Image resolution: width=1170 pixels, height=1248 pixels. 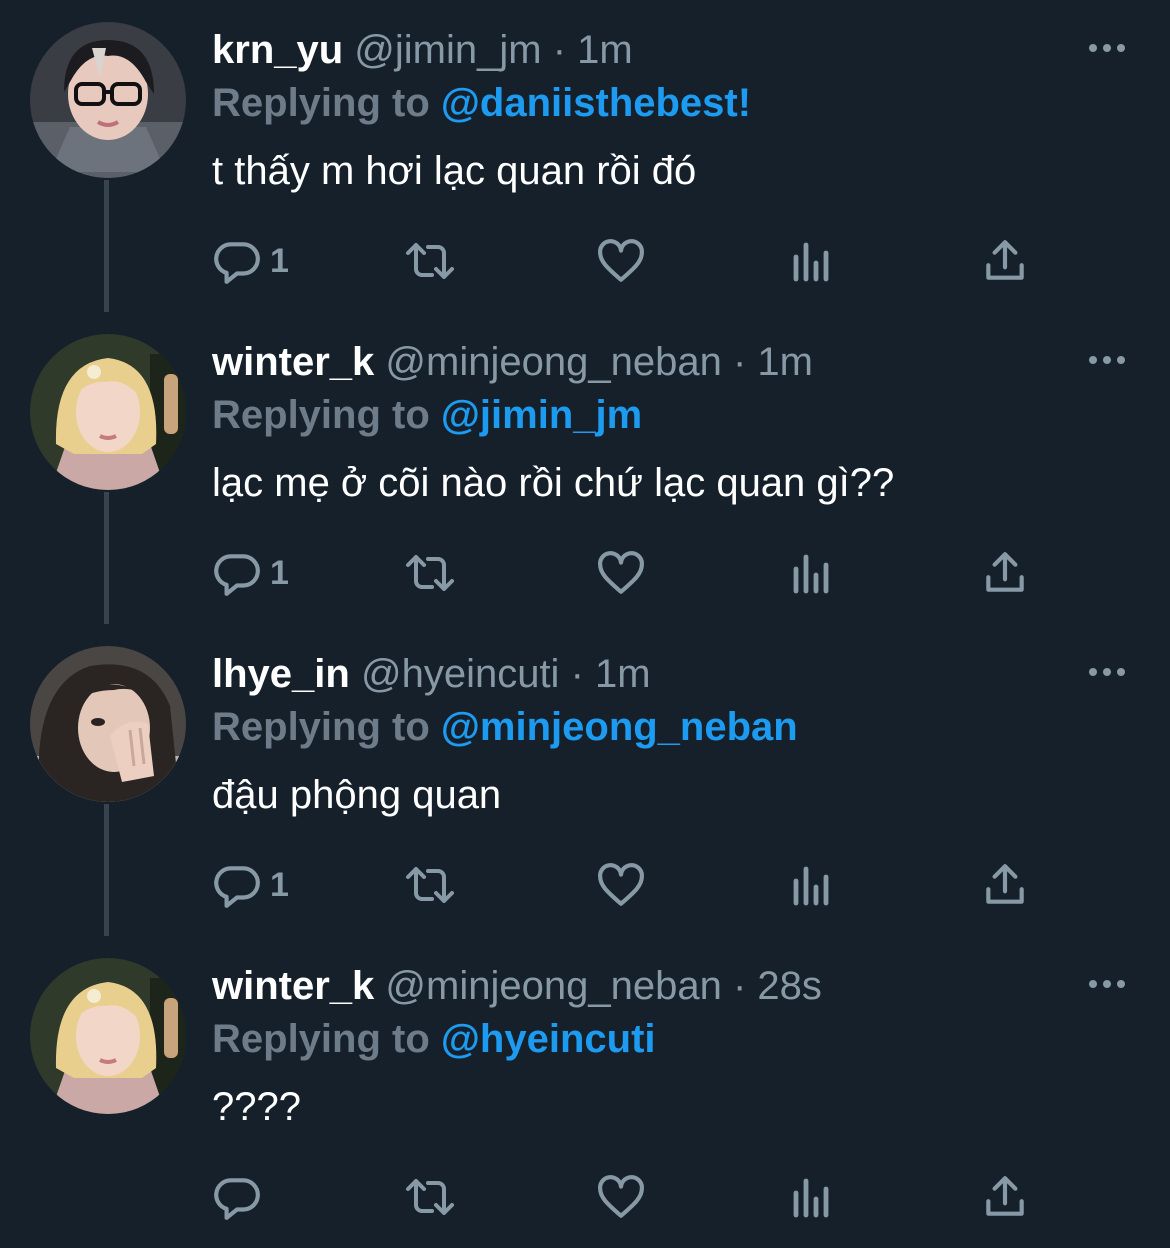 What do you see at coordinates (460, 674) in the screenshot?
I see `user-handle: @hyeincuti` at bounding box center [460, 674].